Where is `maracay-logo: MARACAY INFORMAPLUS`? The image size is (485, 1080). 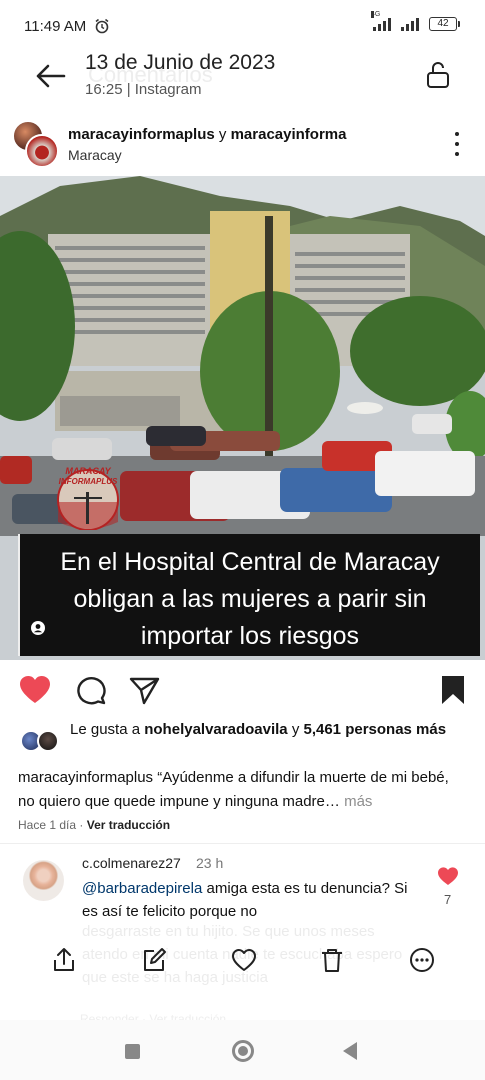
maracay-logo: MARACAY INFORMAPLUS is located at coordinates (88, 498).